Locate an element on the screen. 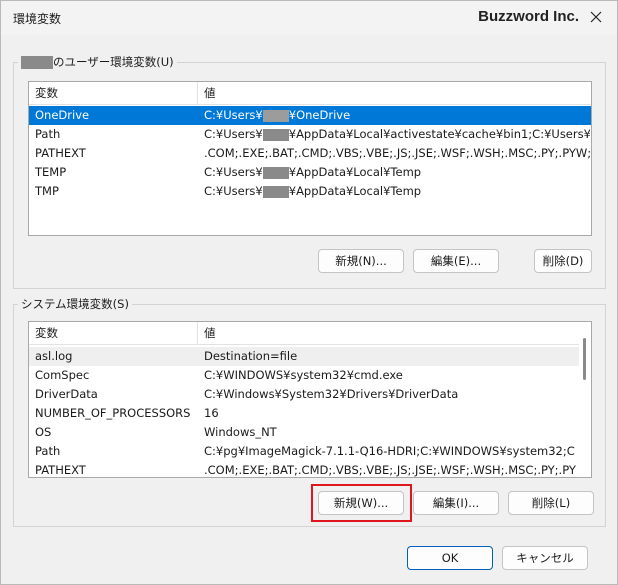 The height and width of the screenshot is (585, 618). variable-name: NUMBER_OF_PROCESSORS is located at coordinates (113, 413).